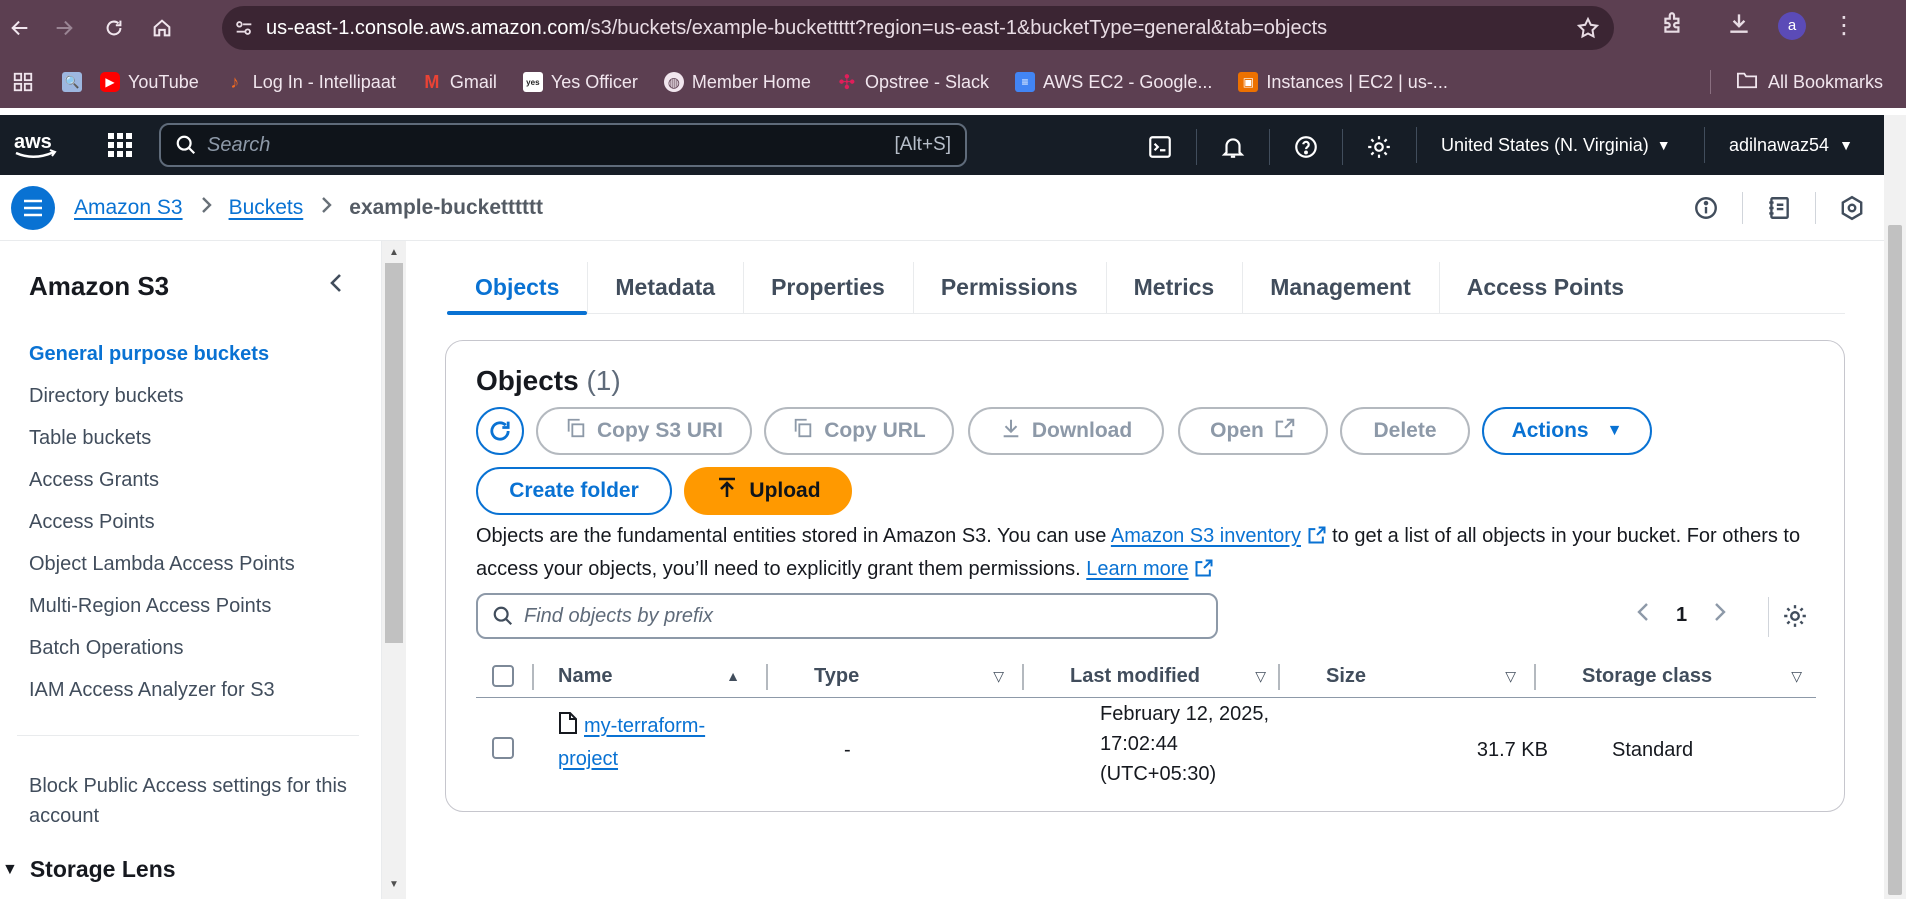  Describe the element at coordinates (114, 28) in the screenshot. I see `reload-icon` at that location.